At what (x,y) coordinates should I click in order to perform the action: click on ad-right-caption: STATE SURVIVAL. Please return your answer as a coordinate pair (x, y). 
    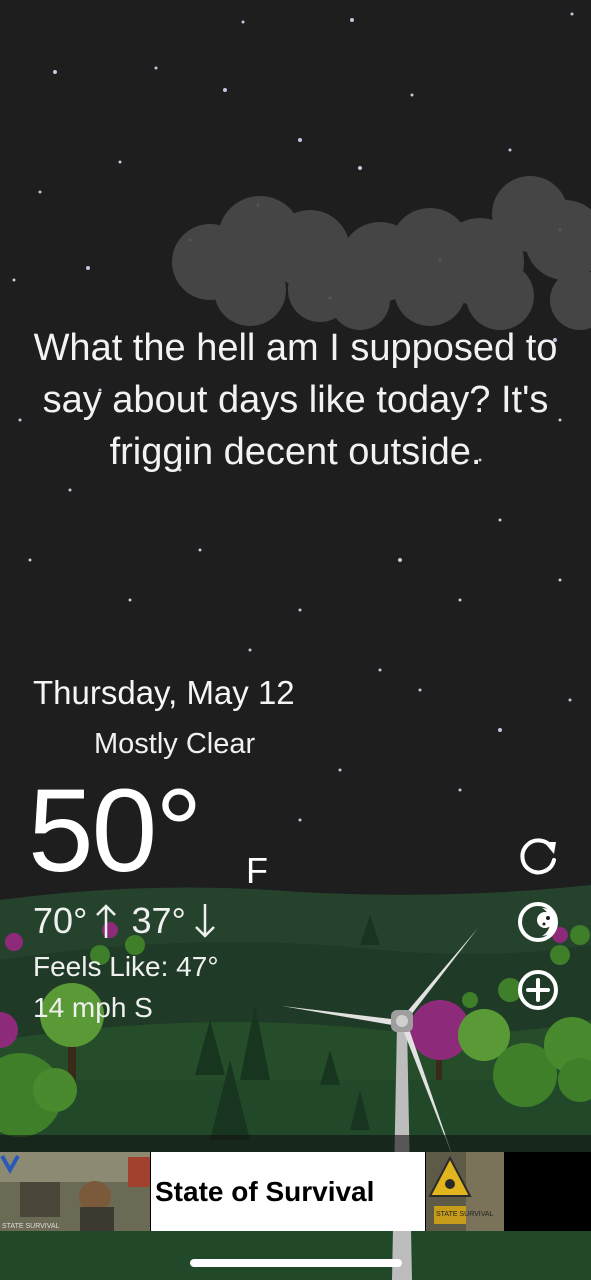
    Looking at the image, I should click on (465, 1214).